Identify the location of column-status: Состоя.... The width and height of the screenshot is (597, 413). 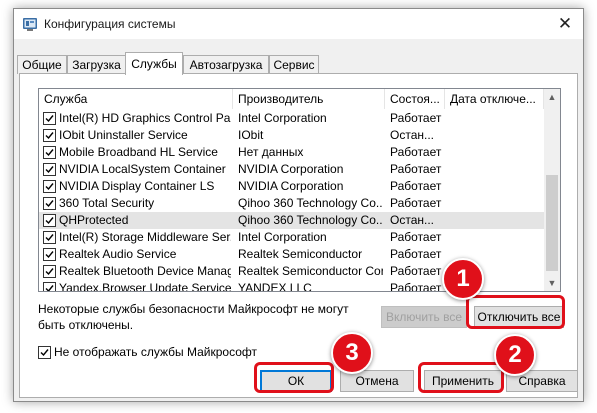
(415, 99).